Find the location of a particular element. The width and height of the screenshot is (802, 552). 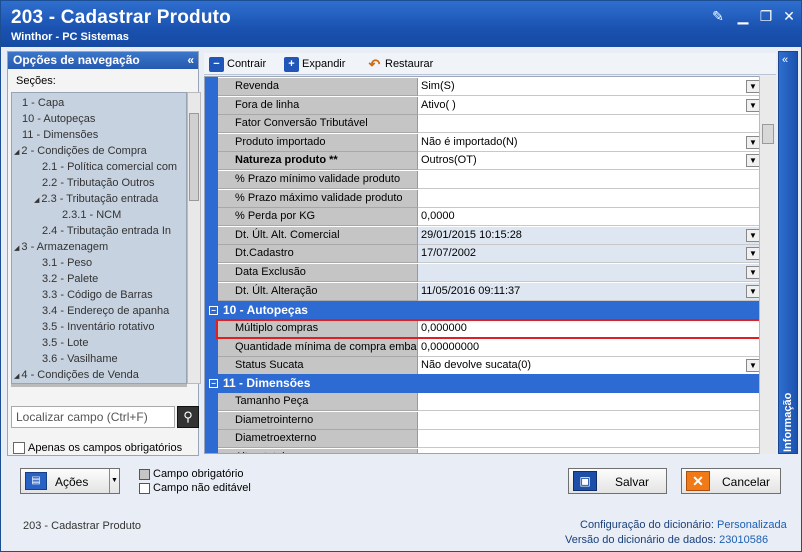

grid-row: Data Exclusão ▼ is located at coordinates (490, 273).